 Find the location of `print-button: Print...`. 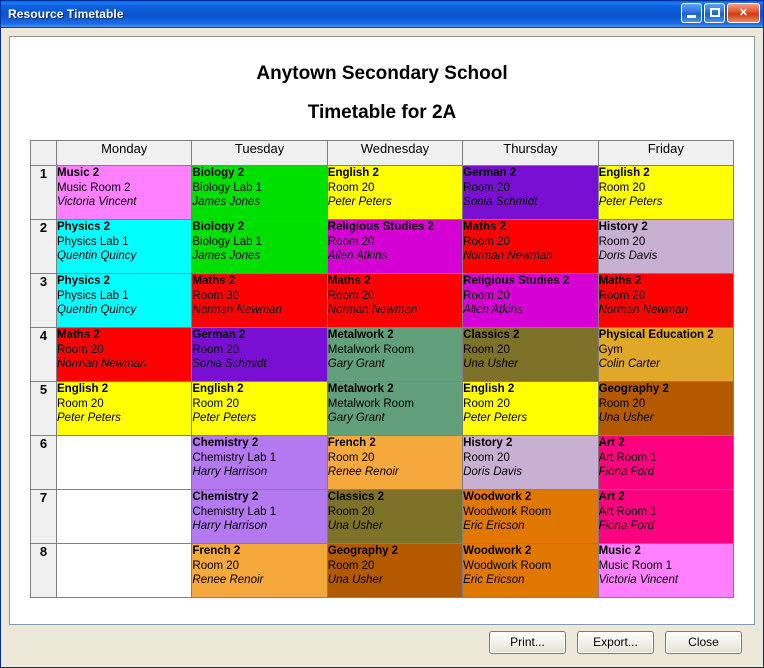

print-button: Print... is located at coordinates (527, 642).